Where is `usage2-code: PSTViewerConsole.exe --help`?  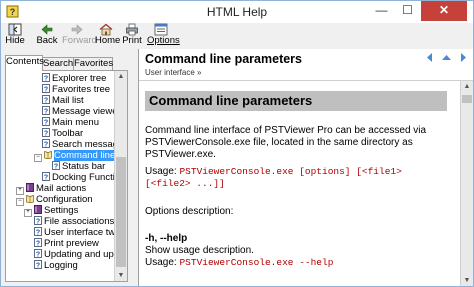
usage2-code: PSTViewerConsole.exe --help is located at coordinates (256, 262).